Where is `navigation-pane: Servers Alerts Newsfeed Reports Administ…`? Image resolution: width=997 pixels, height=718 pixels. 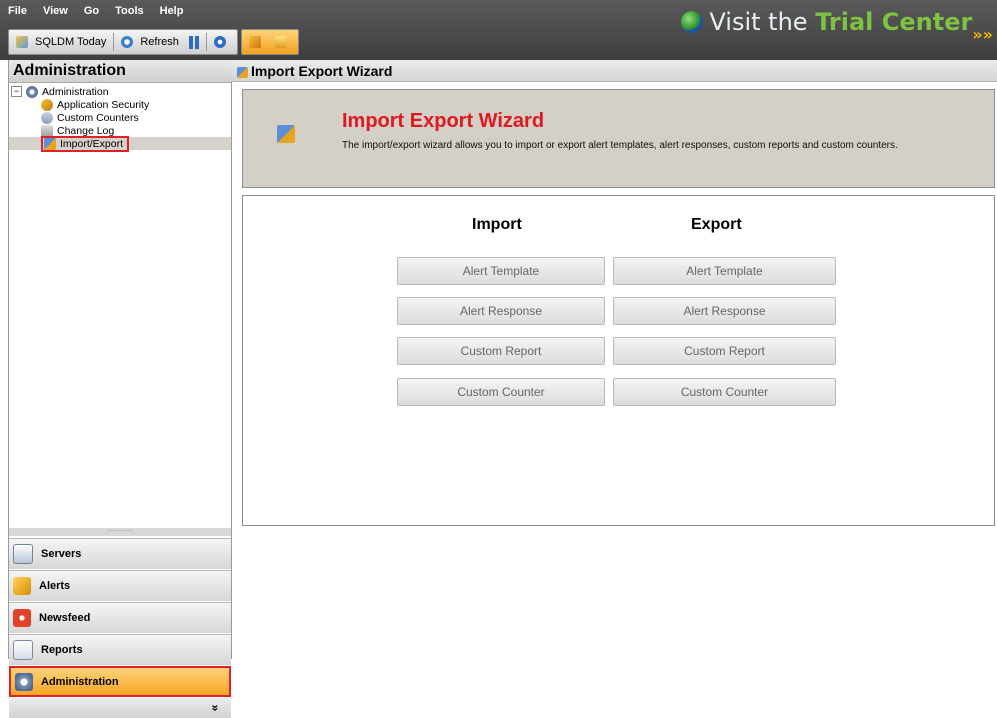 navigation-pane: Servers Alerts Newsfeed Reports Administ… is located at coordinates (120, 628).